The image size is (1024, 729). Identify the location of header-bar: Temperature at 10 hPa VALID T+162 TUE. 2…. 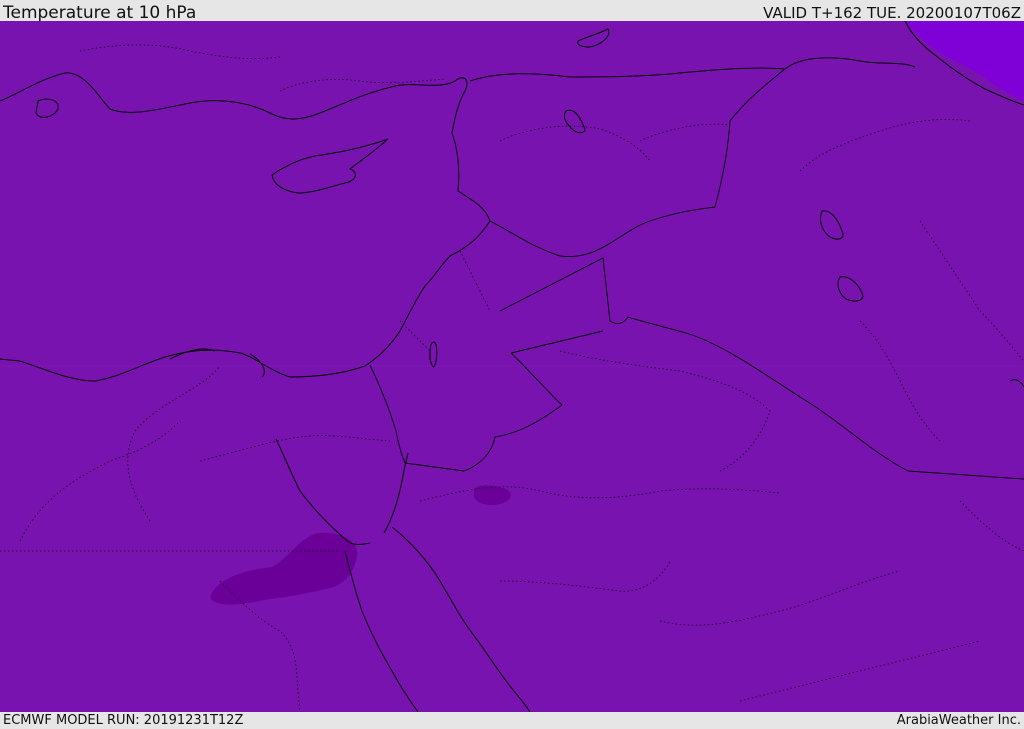
(512, 11).